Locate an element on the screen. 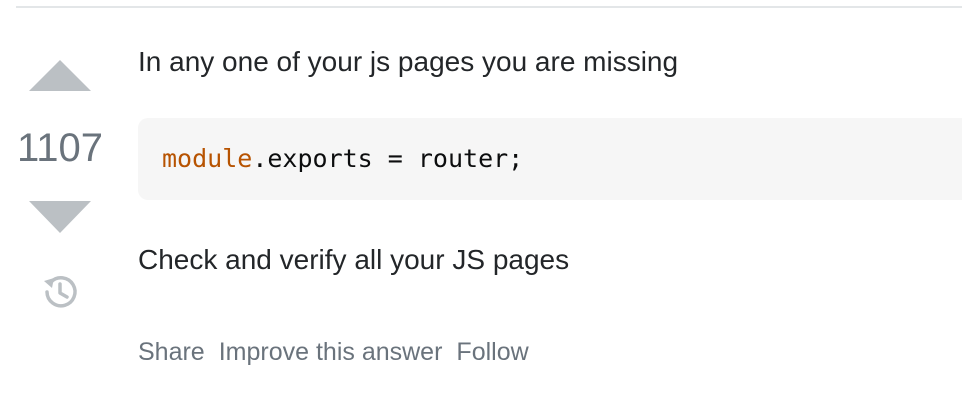  vote-count: 1107 is located at coordinates (59, 148).